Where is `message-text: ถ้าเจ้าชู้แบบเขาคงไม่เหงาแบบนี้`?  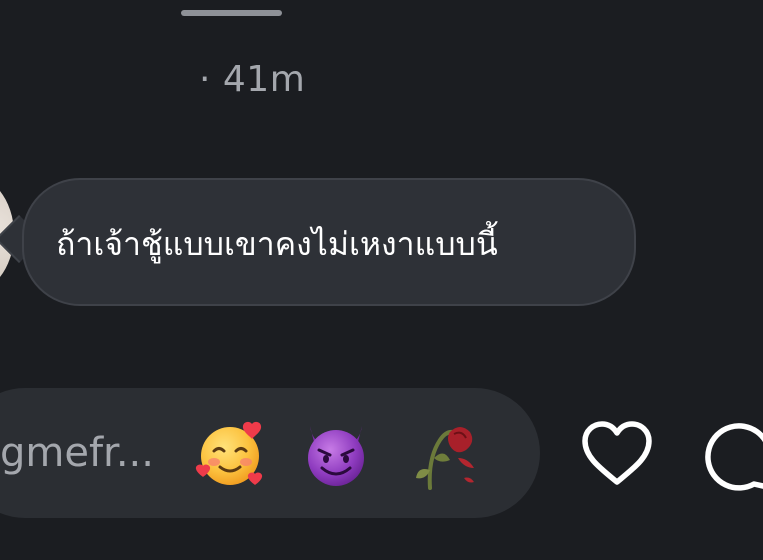 message-text: ถ้าเจ้าชู้แบบเขาคงไม่เหงาแบบนี้ is located at coordinates (277, 244).